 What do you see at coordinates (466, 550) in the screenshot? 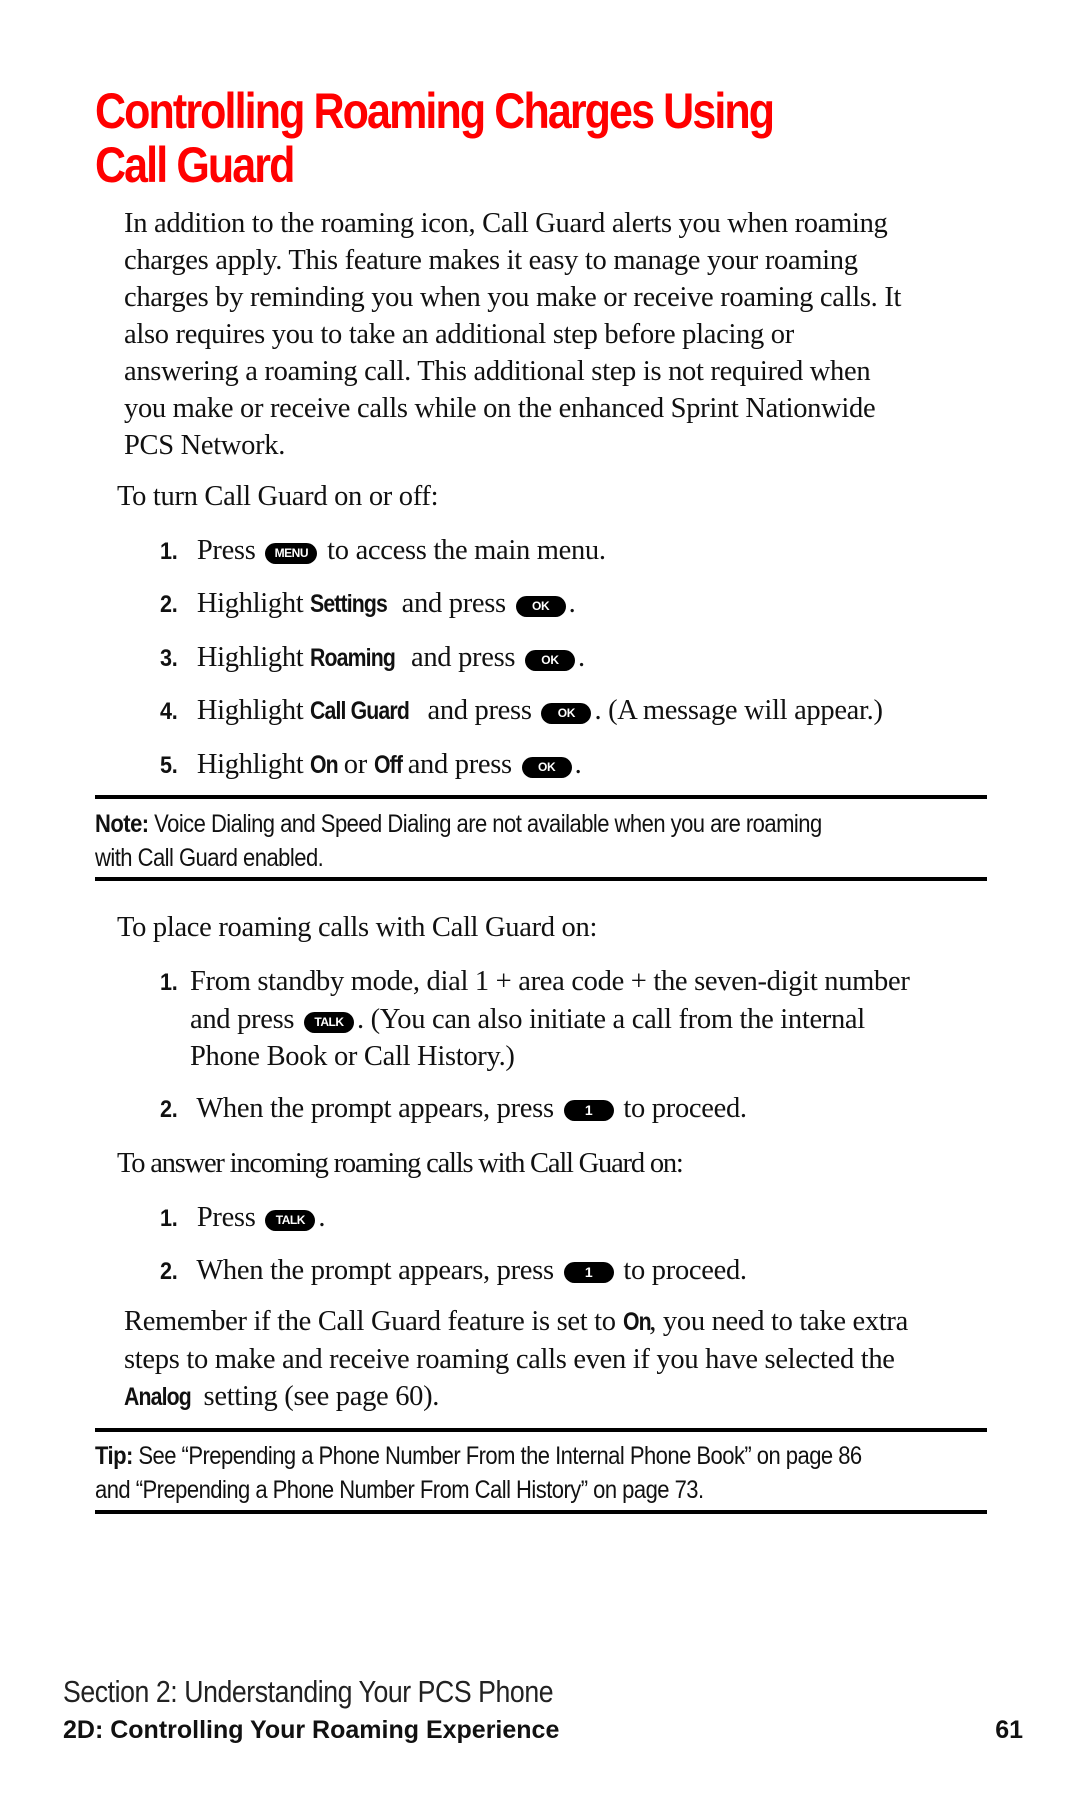
I see `step-text: to access the main menu.` at bounding box center [466, 550].